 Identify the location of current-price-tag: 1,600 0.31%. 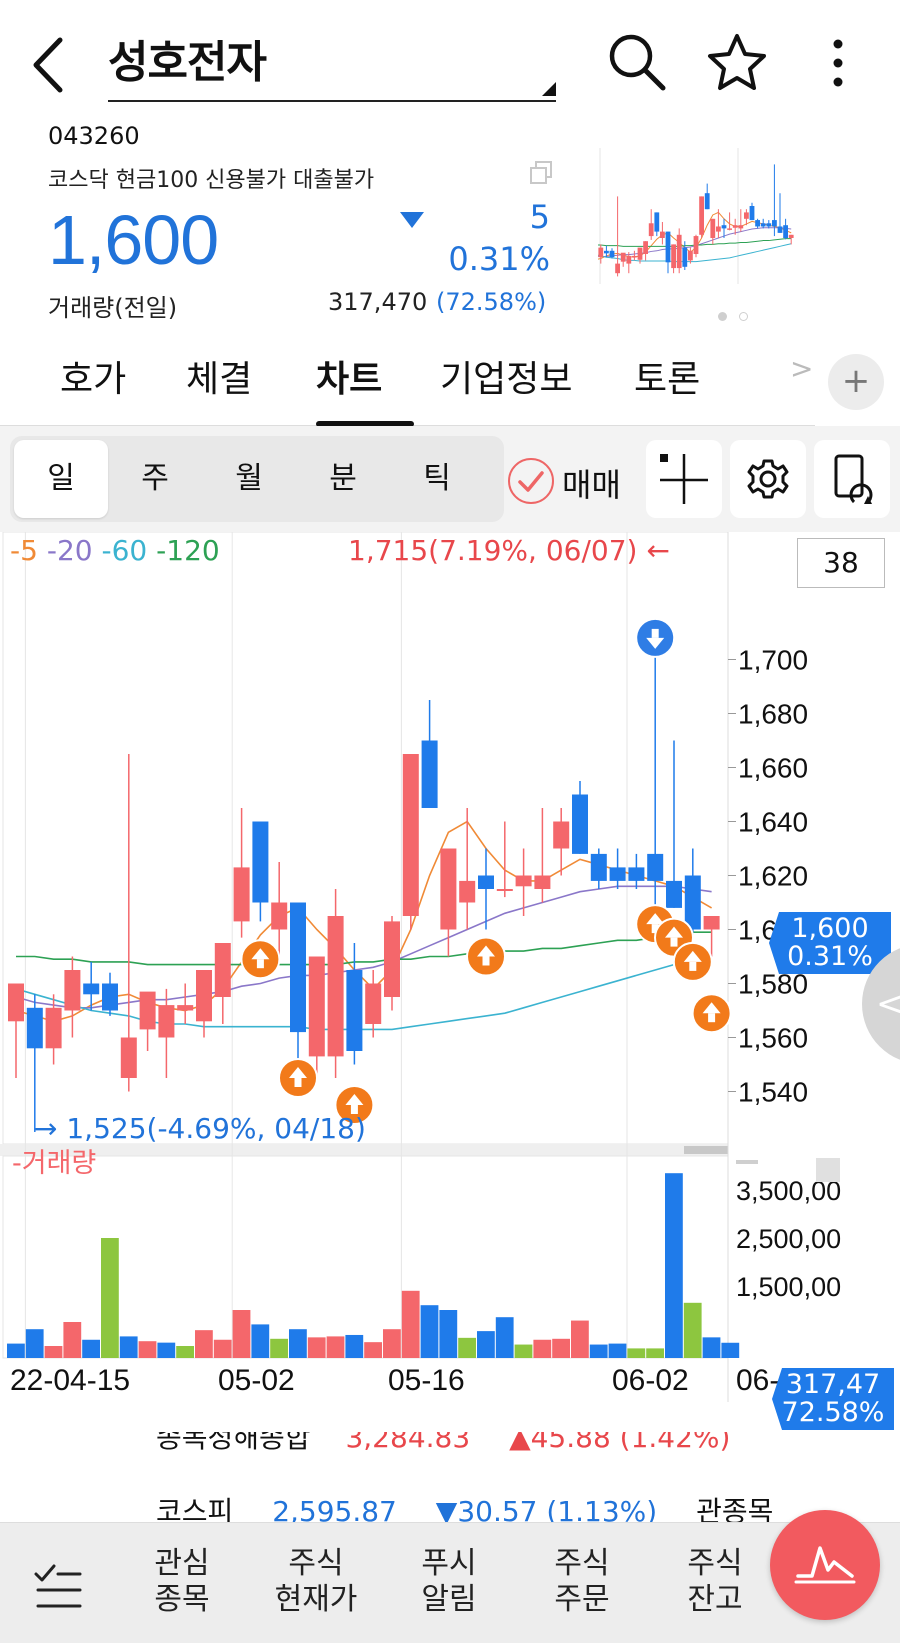
(830, 943).